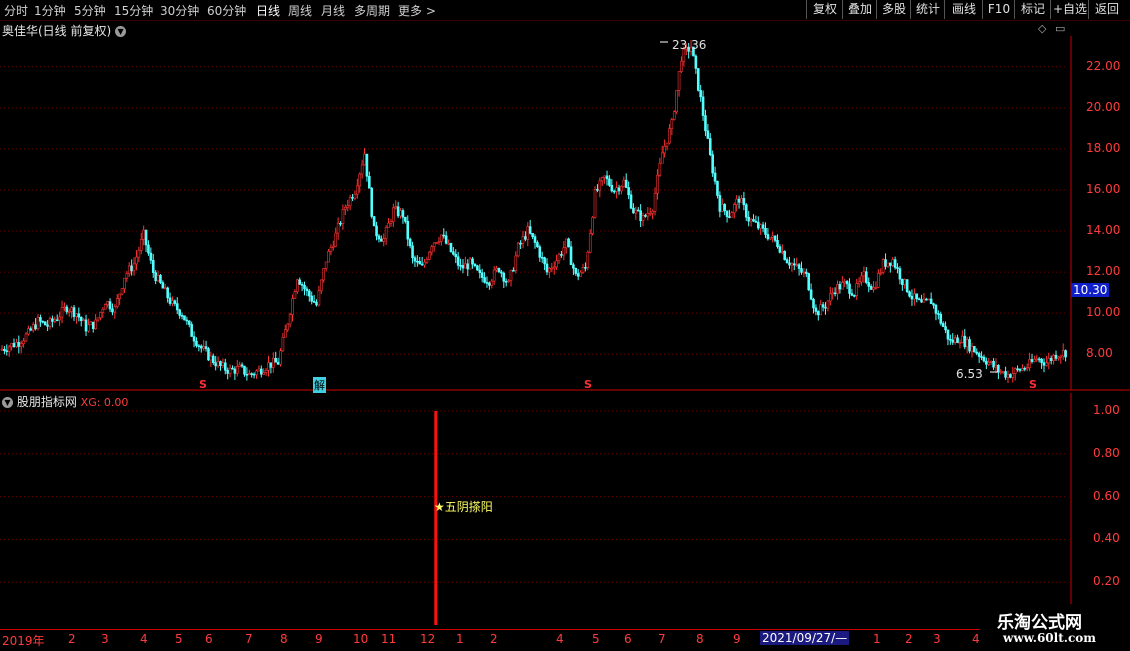 The width and height of the screenshot is (1130, 651). What do you see at coordinates (662, 639) in the screenshot?
I see `date-tick-label: 7` at bounding box center [662, 639].